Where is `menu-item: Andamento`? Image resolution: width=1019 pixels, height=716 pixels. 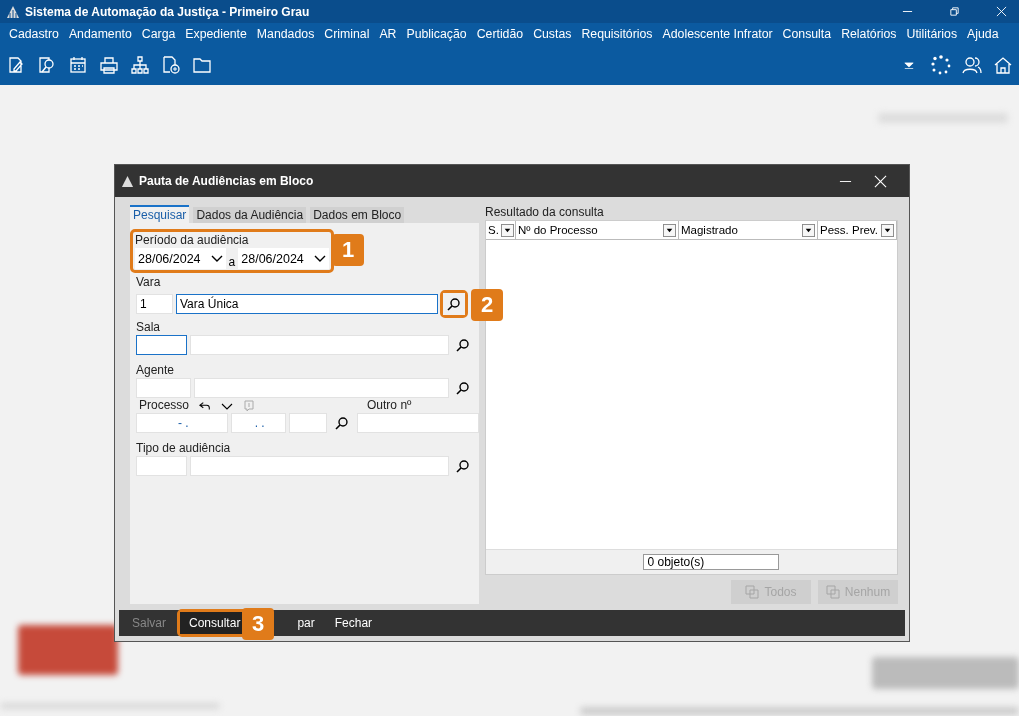 menu-item: Andamento is located at coordinates (100, 34).